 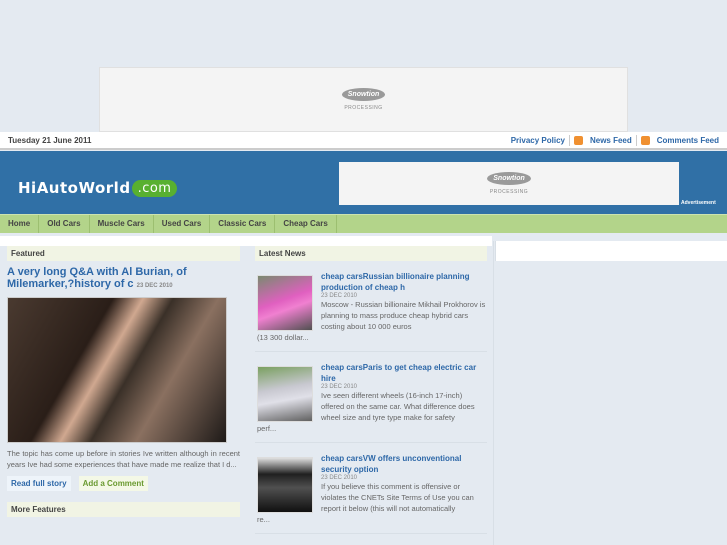 I want to click on content-top, so click(x=246, y=241).